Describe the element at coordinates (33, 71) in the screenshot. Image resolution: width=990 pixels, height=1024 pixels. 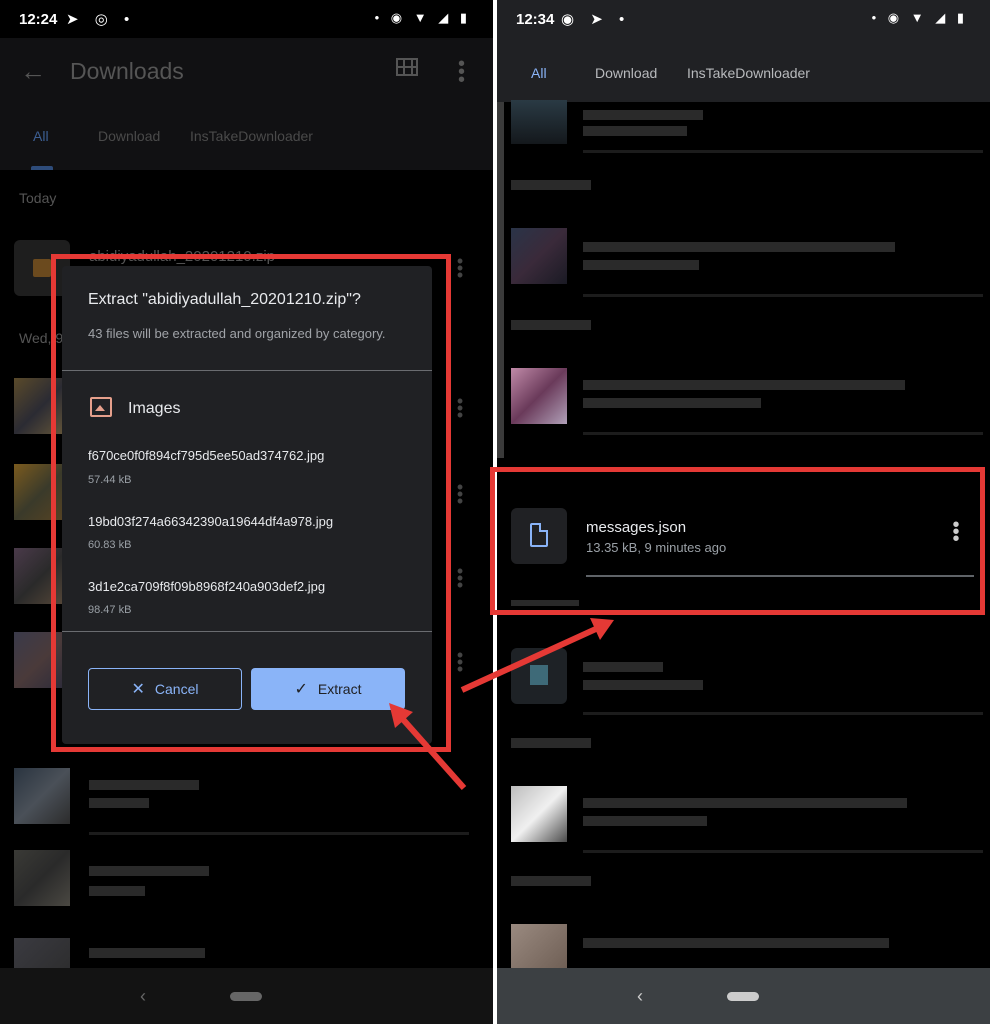
I see `back-arrow-icon: ←` at that location.